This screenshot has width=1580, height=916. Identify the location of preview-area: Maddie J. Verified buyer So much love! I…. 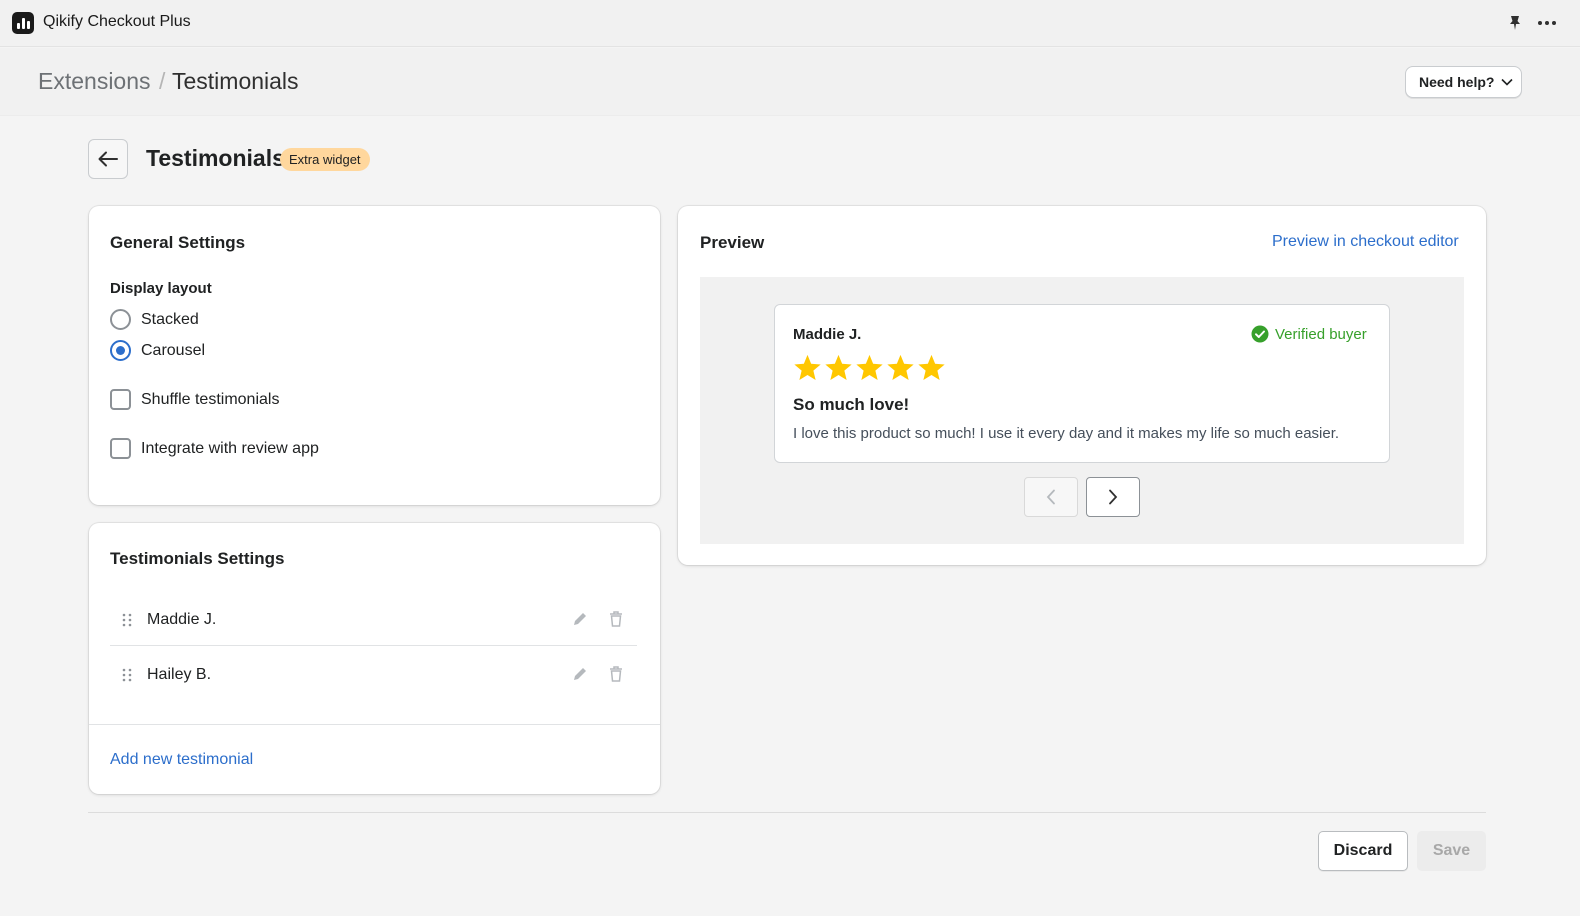
(1082, 410).